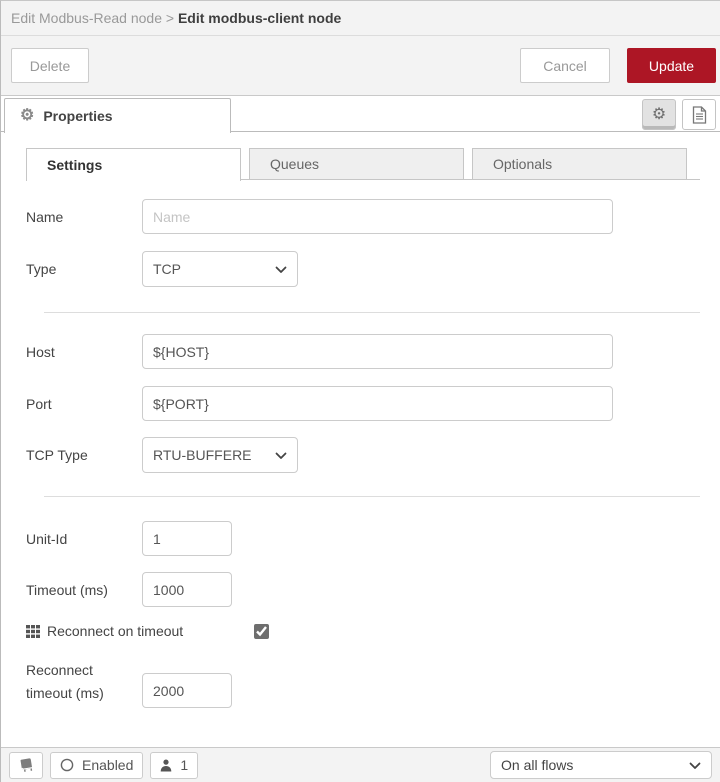  What do you see at coordinates (601, 765) in the screenshot?
I see `scope-select: On all flows` at bounding box center [601, 765].